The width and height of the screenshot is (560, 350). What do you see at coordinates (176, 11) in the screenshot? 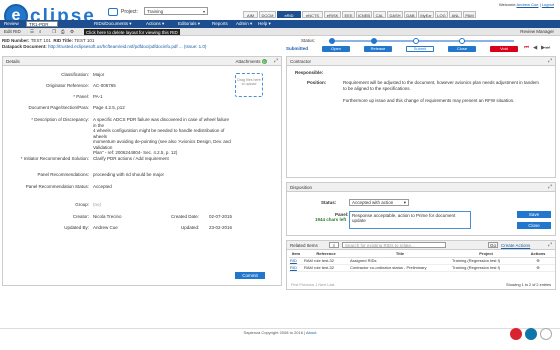
I see `project-select: Training ▾` at bounding box center [176, 11].